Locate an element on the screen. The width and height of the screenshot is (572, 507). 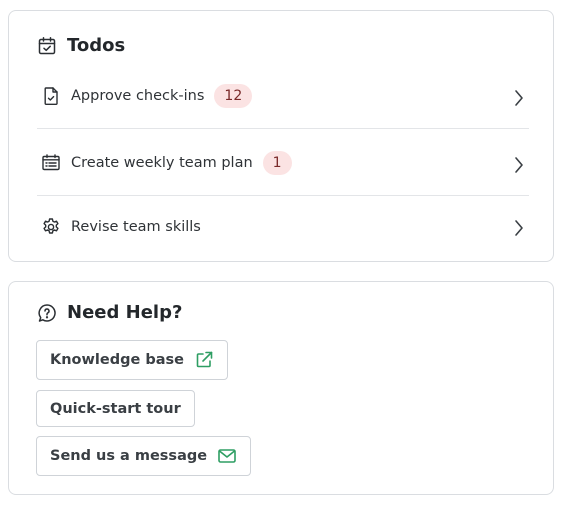
todo-item-revise-team-skills: Revise team skills is located at coordinates (283, 227).